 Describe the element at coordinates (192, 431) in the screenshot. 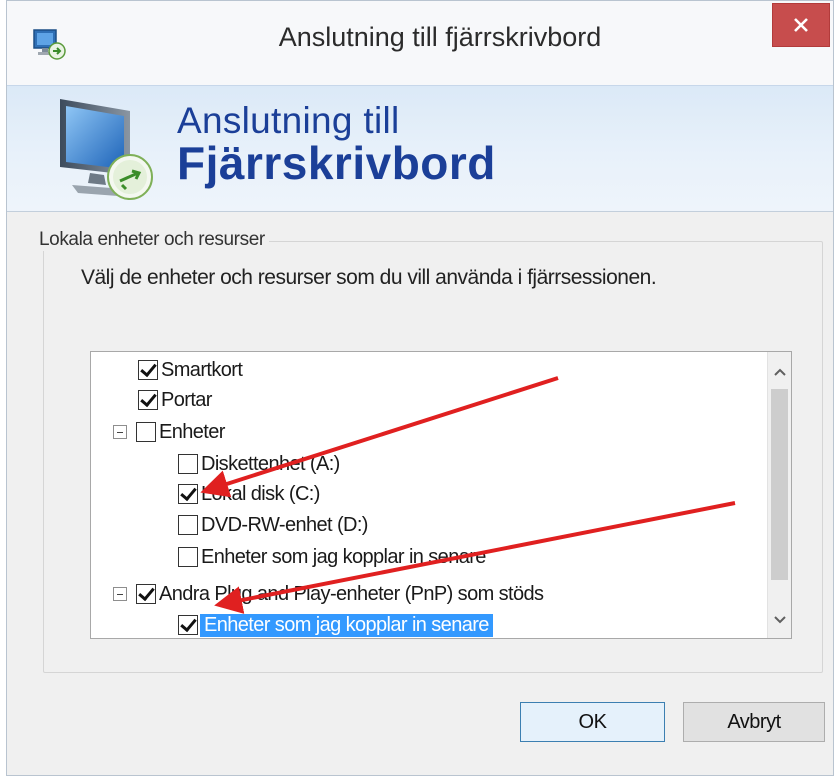

I see `tree-item-label: Enheter` at that location.